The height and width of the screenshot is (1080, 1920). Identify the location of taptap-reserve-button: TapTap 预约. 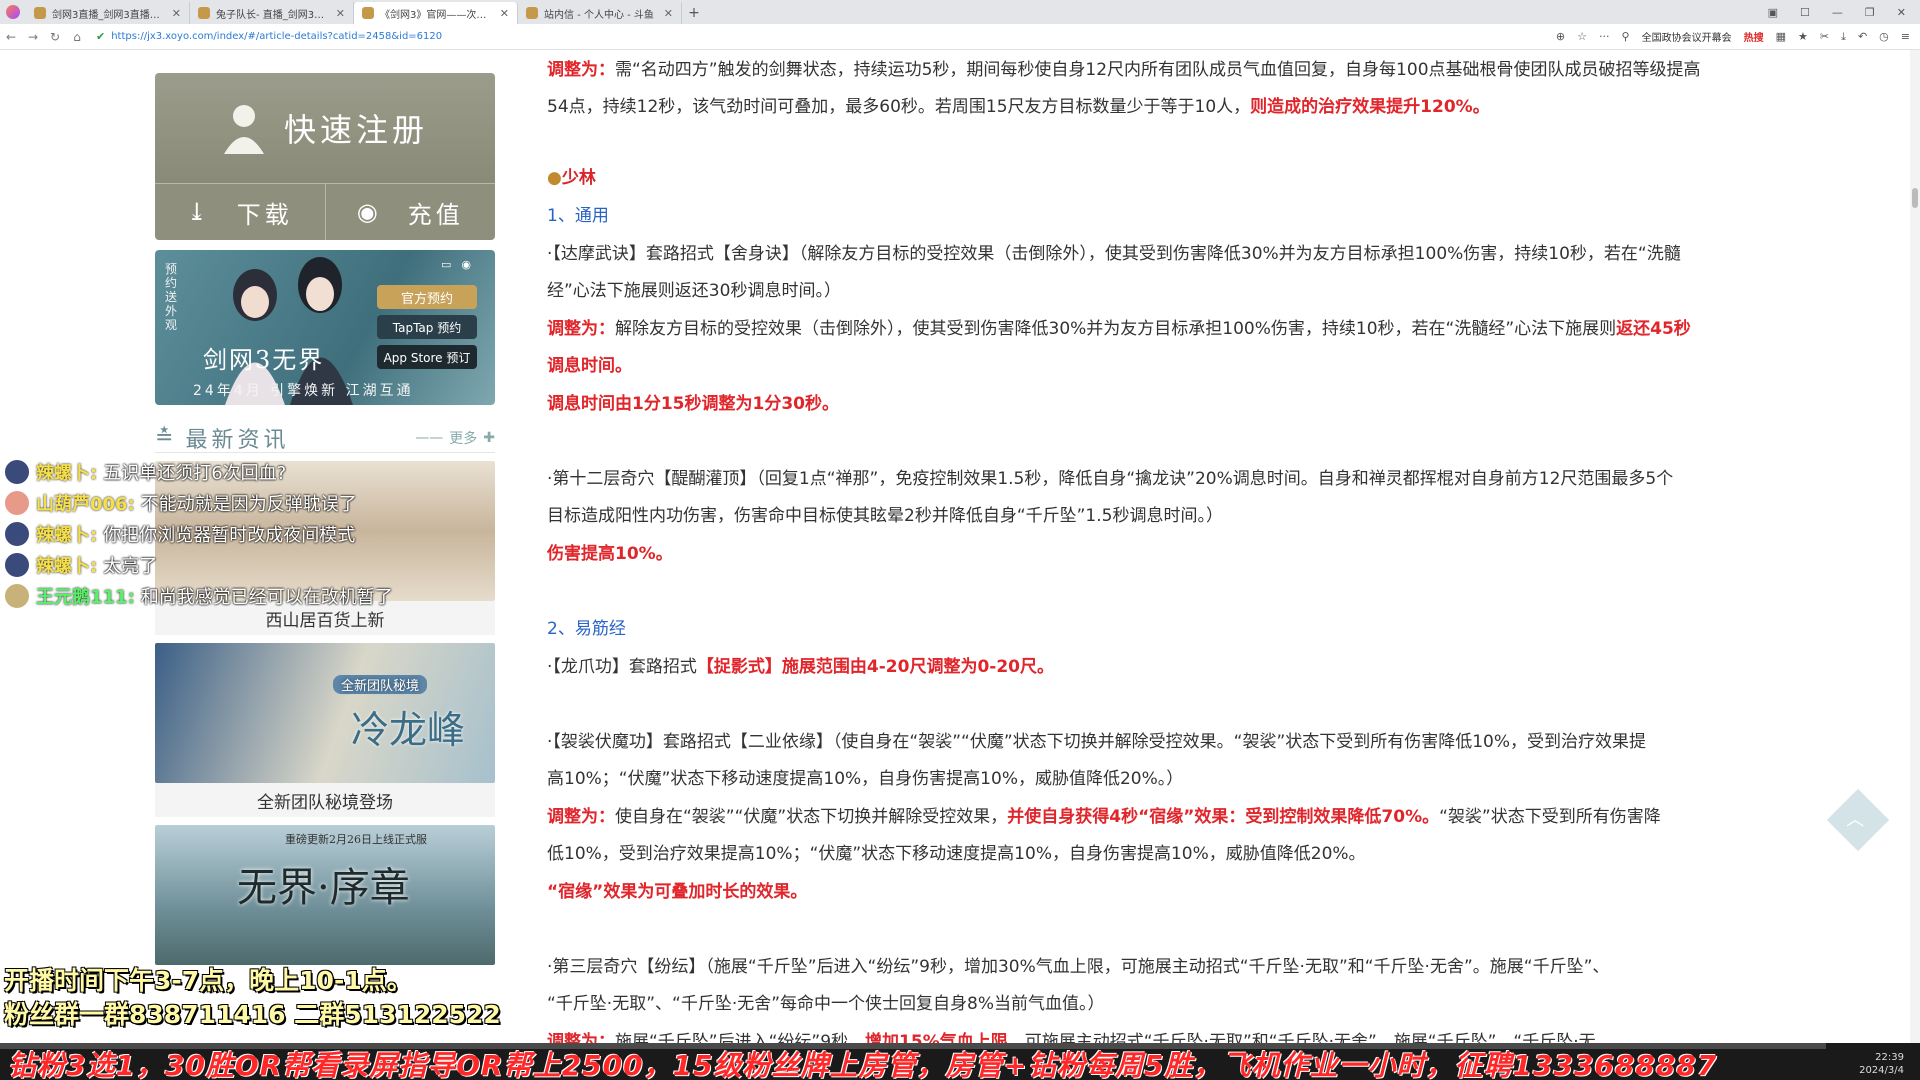
(427, 327).